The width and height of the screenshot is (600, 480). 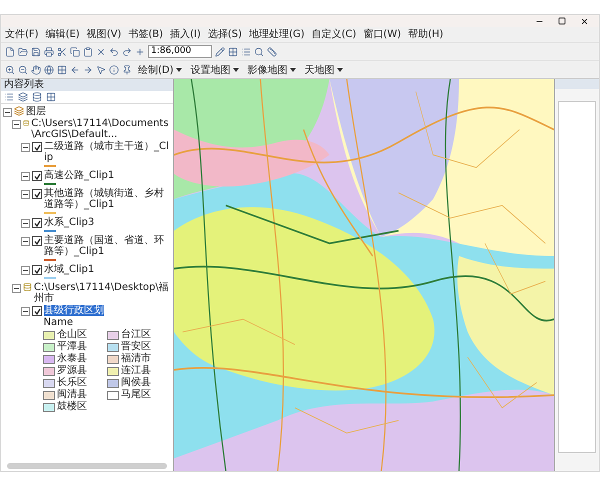 What do you see at coordinates (220, 51) in the screenshot?
I see `pencil-icon` at bounding box center [220, 51].